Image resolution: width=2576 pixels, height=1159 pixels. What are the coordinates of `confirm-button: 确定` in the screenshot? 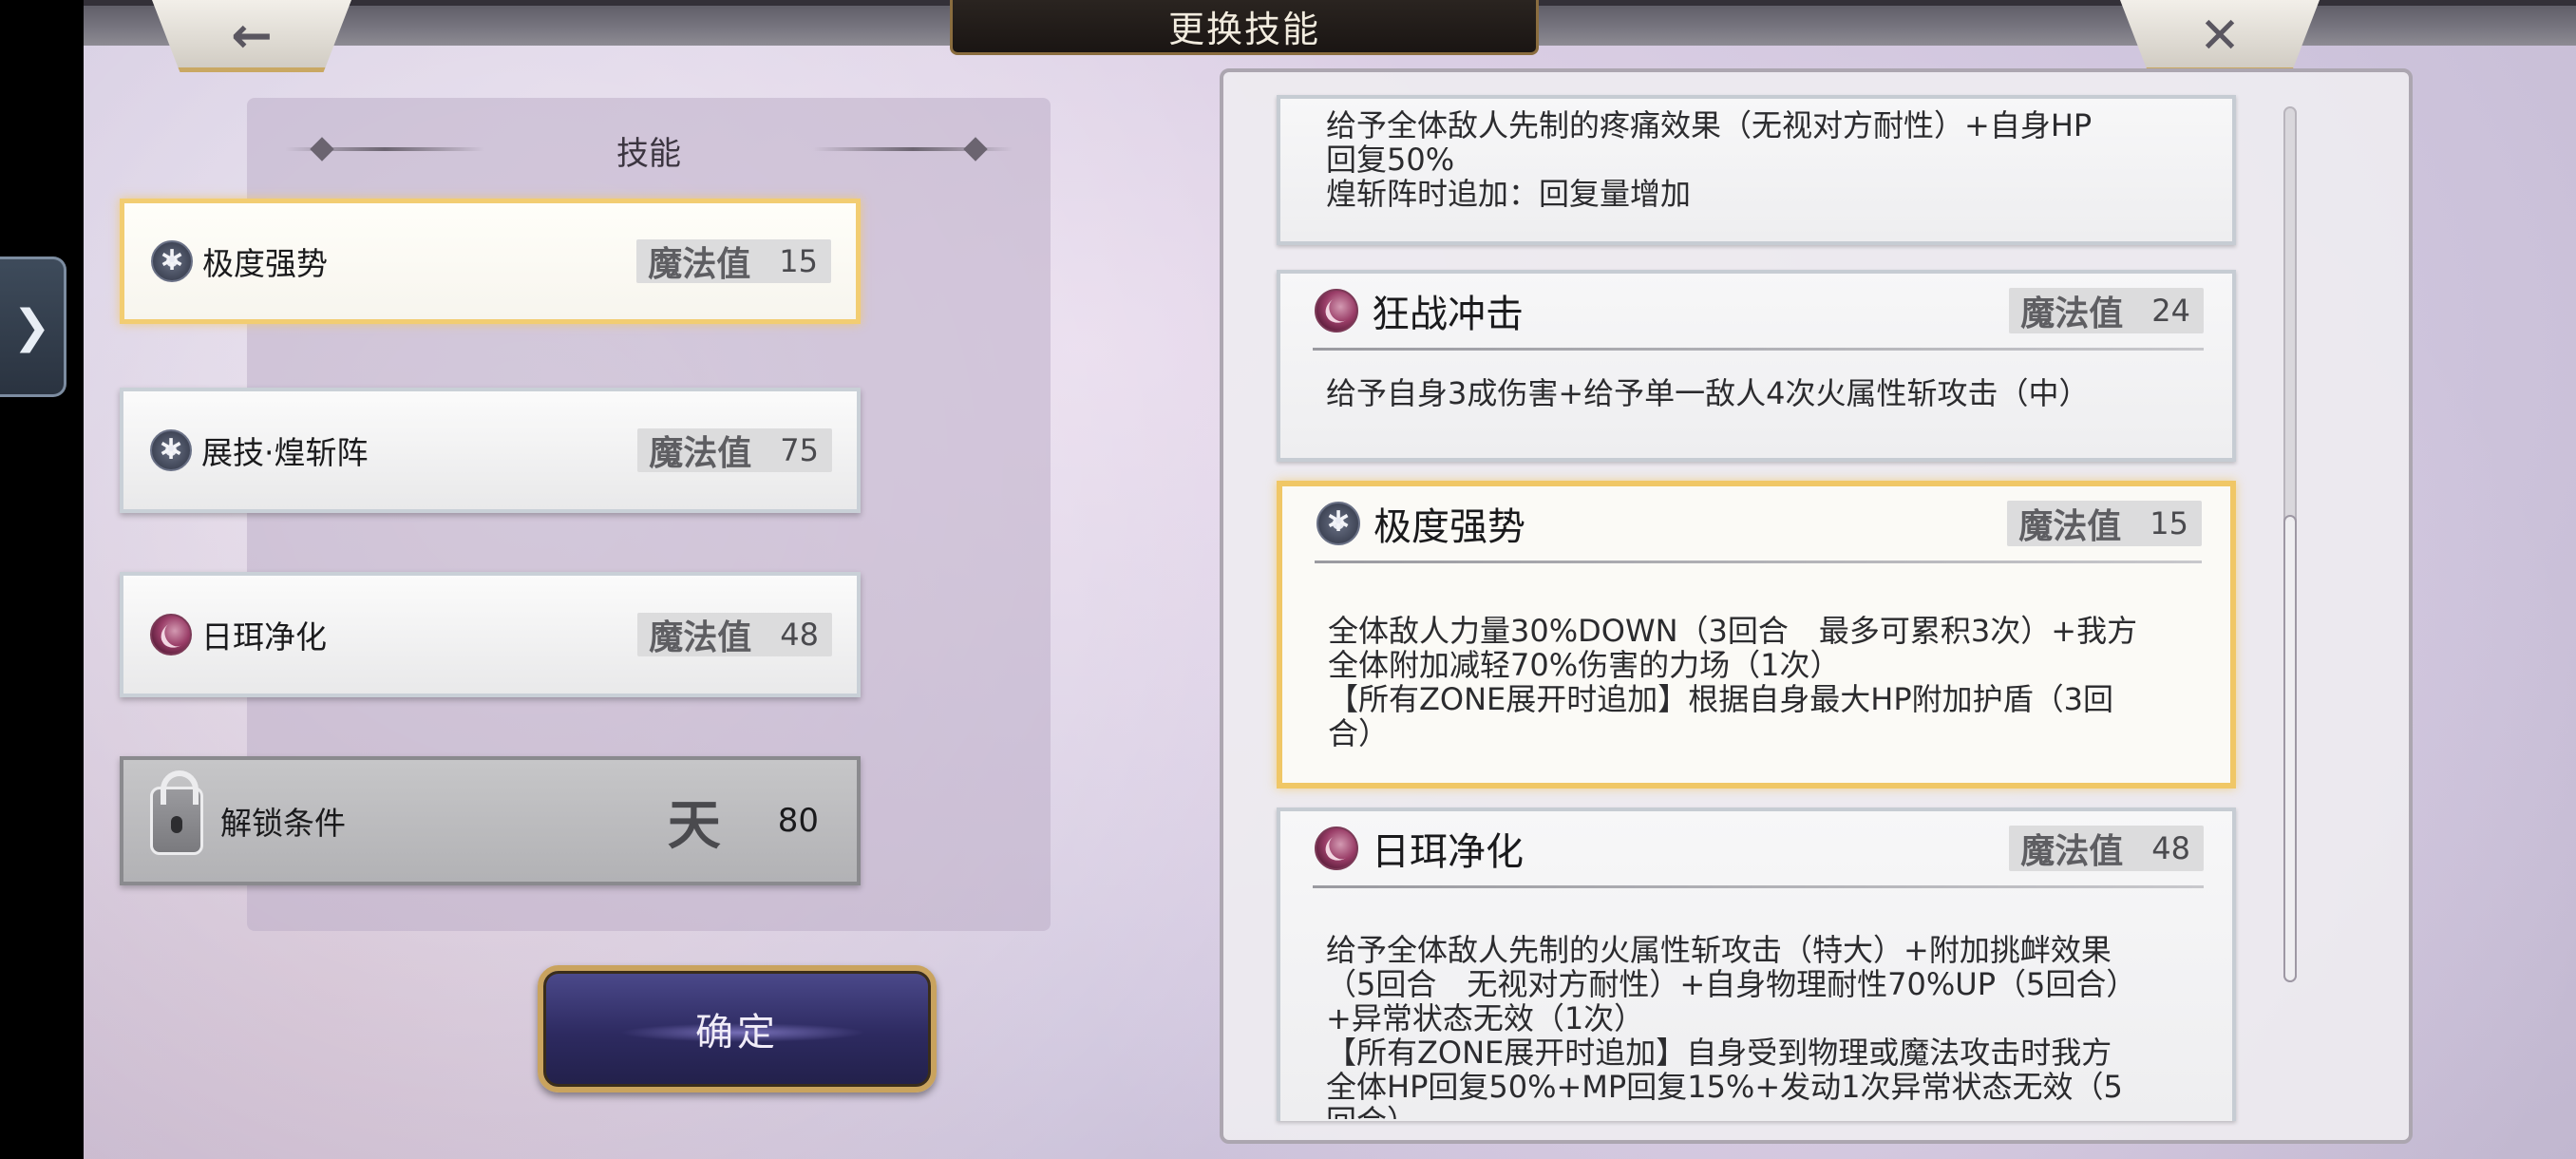 It's located at (737, 1028).